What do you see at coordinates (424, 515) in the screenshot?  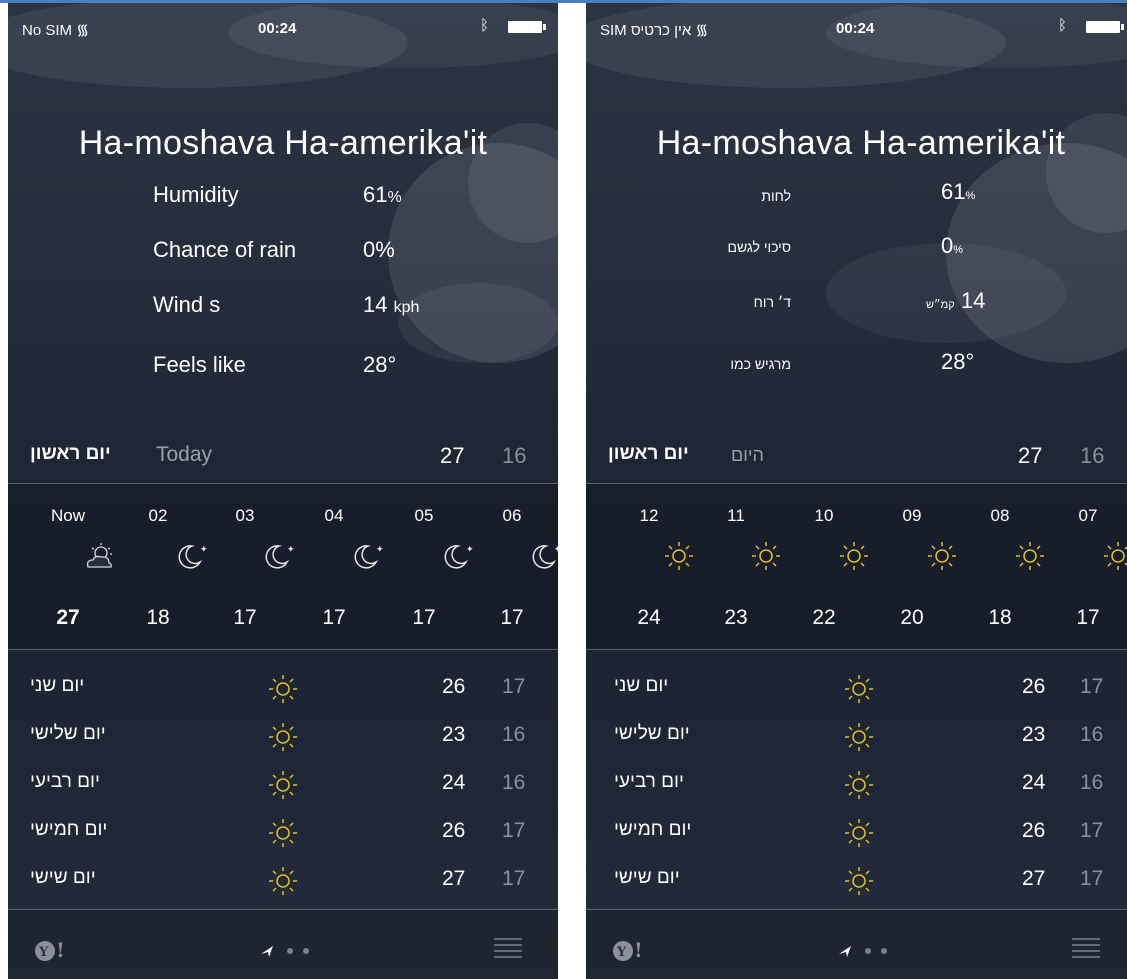 I see `hour-label: 05` at bounding box center [424, 515].